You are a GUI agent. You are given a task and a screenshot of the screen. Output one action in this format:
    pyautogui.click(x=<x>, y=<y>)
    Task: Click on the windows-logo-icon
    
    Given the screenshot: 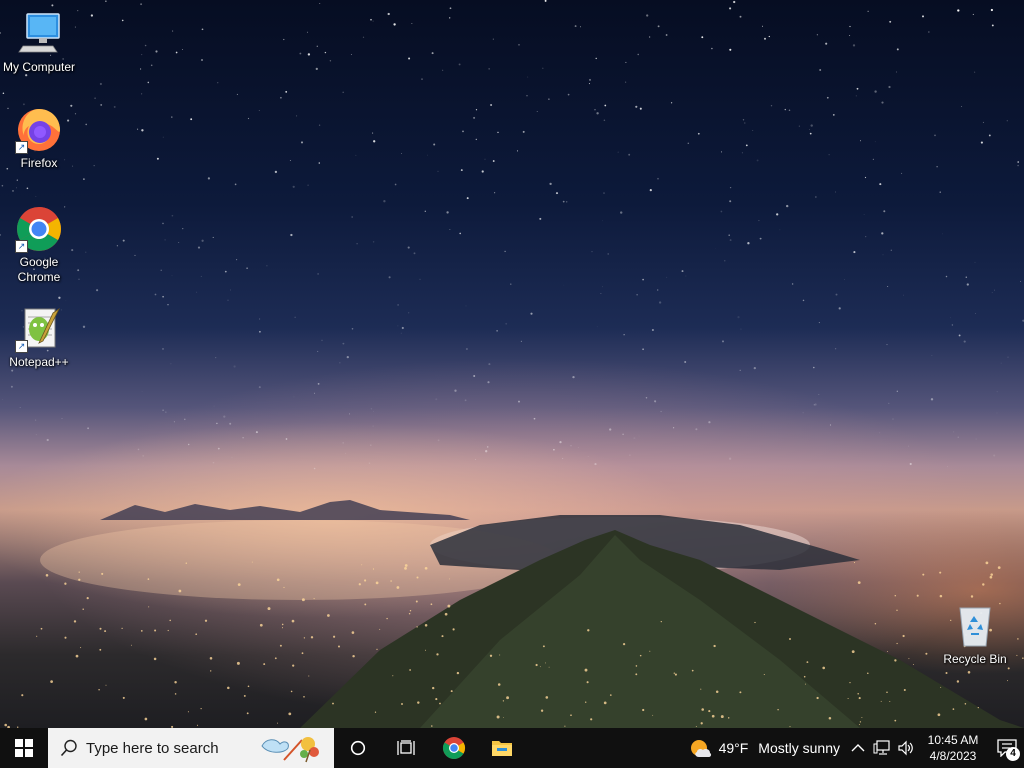 What is the action you would take?
    pyautogui.click(x=24, y=748)
    